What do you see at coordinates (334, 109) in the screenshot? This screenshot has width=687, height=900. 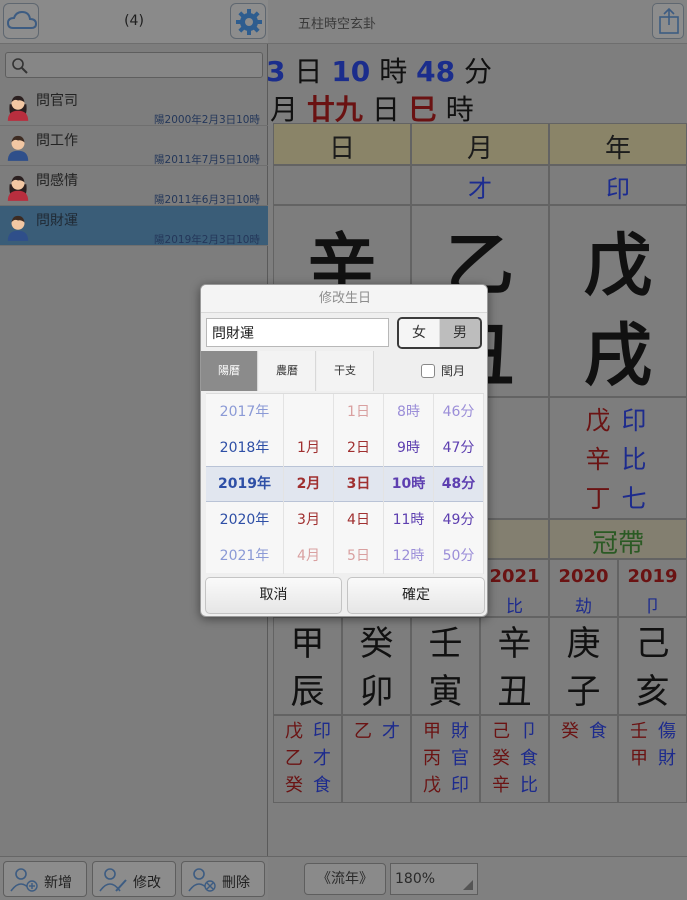 I see `lunar-day-value: 廿九` at bounding box center [334, 109].